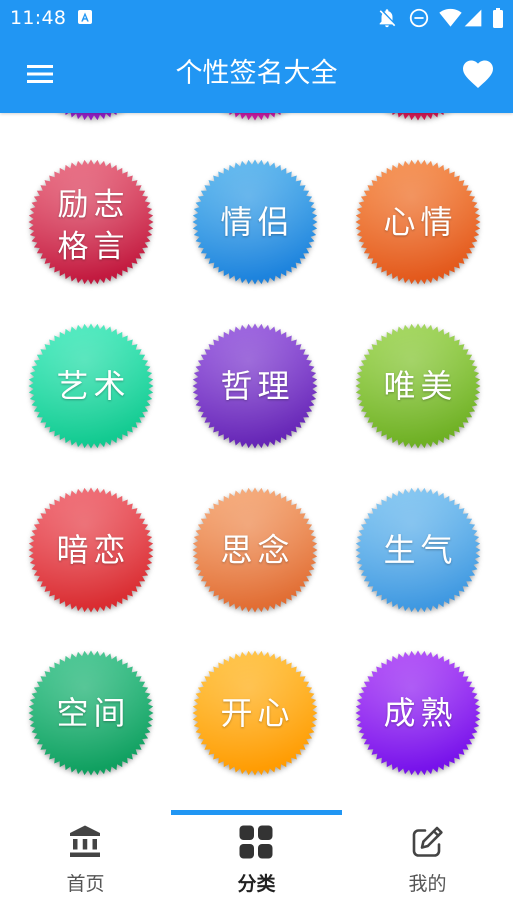 This screenshot has height=913, width=513. I want to click on bottom-navigation: 首页 分类 我的, so click(256, 861).